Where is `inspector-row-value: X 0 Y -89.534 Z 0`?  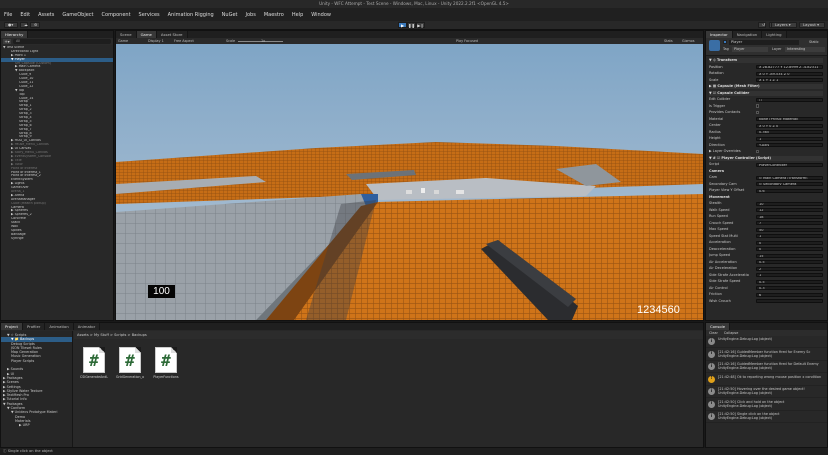 inspector-row-value: X 0 Y -89.534 Z 0 is located at coordinates (789, 73).